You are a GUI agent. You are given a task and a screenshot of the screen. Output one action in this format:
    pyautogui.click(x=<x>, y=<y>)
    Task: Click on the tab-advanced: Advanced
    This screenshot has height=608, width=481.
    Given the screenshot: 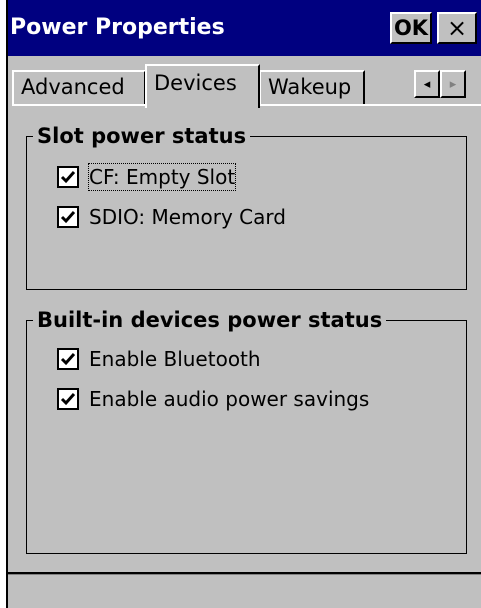 What is the action you would take?
    pyautogui.click(x=79, y=87)
    